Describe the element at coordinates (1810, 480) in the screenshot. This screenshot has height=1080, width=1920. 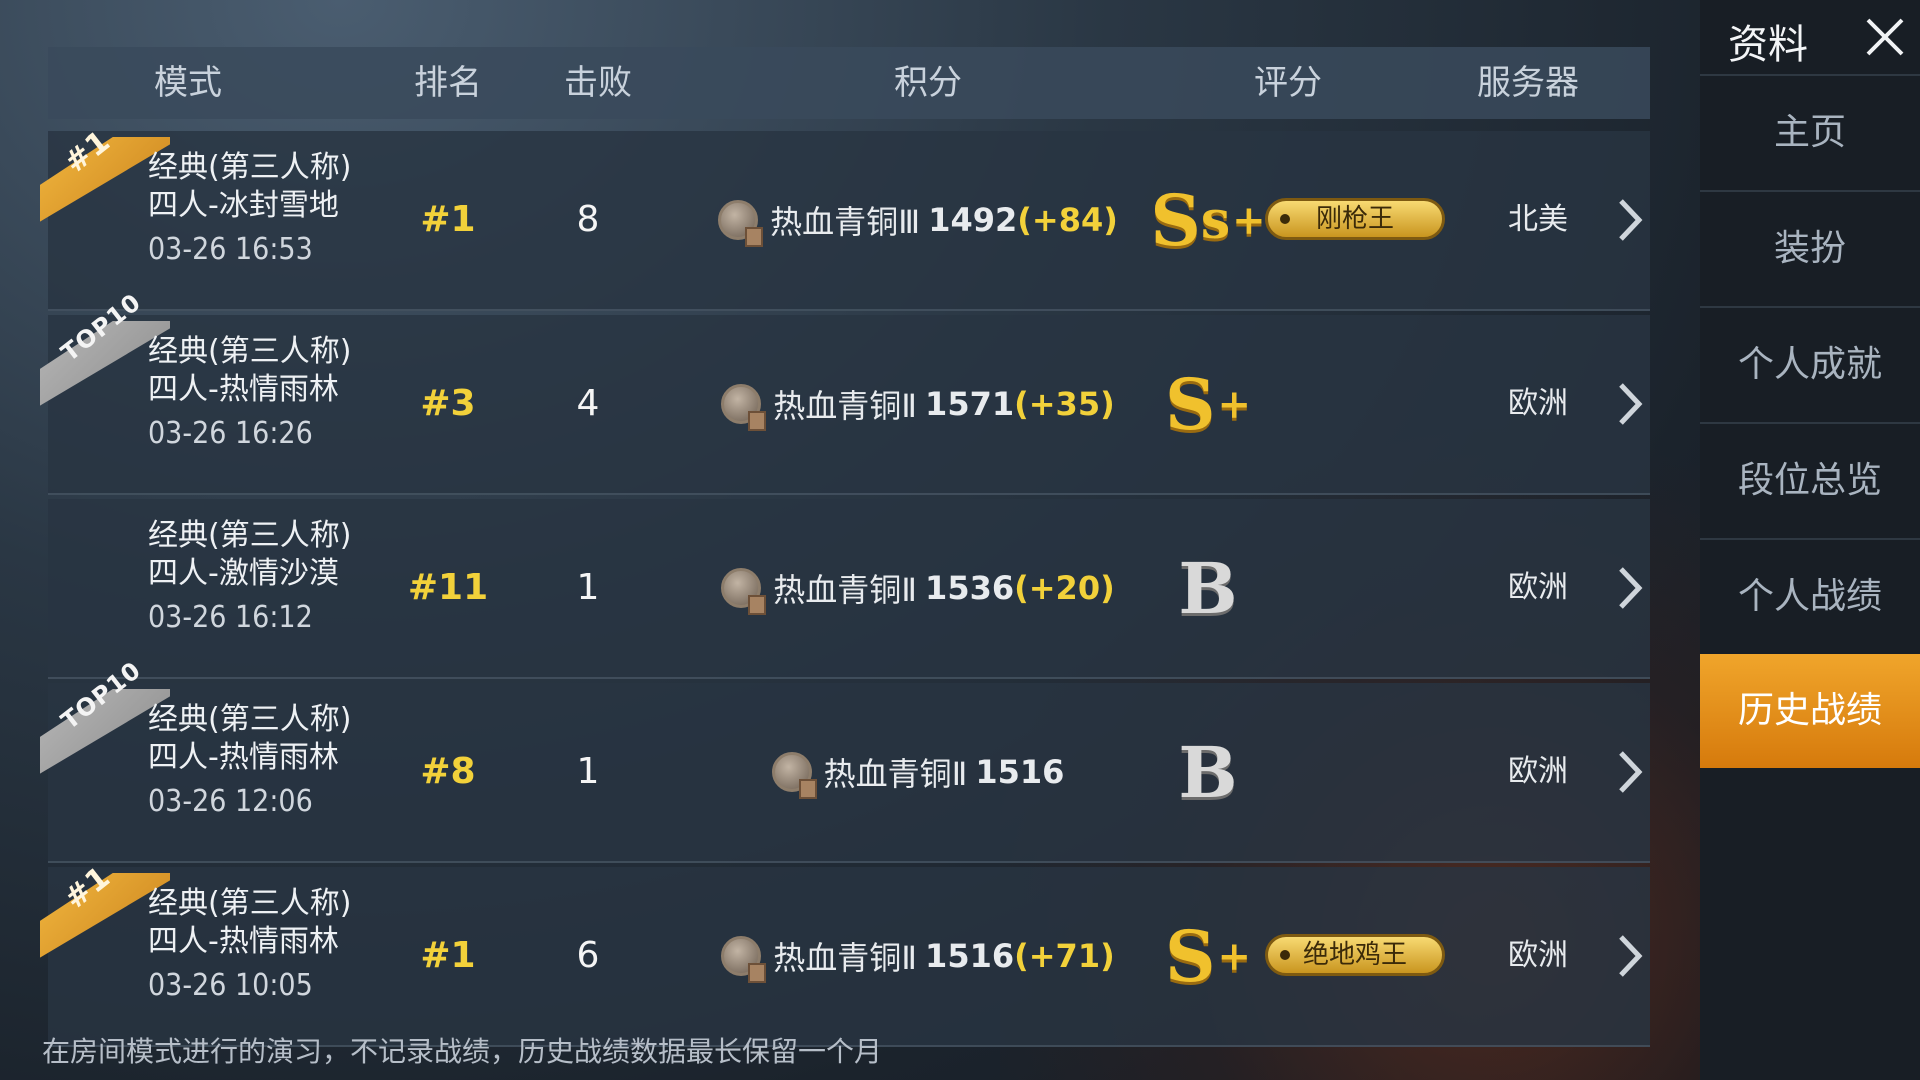
I see `sidebar-item: 段位总览` at that location.